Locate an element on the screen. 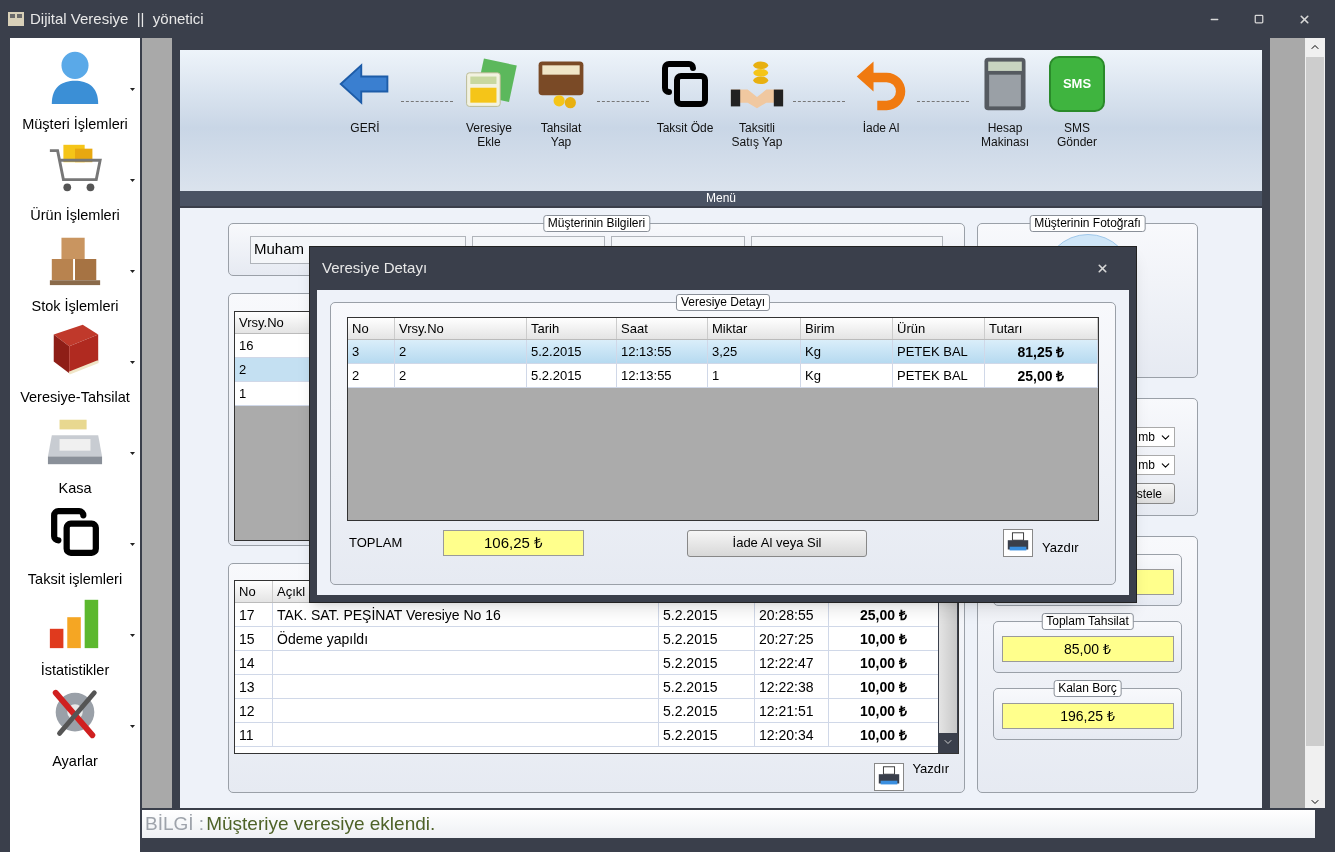 The height and width of the screenshot is (852, 1335). group-legend: Kalan Borç is located at coordinates (1087, 688).